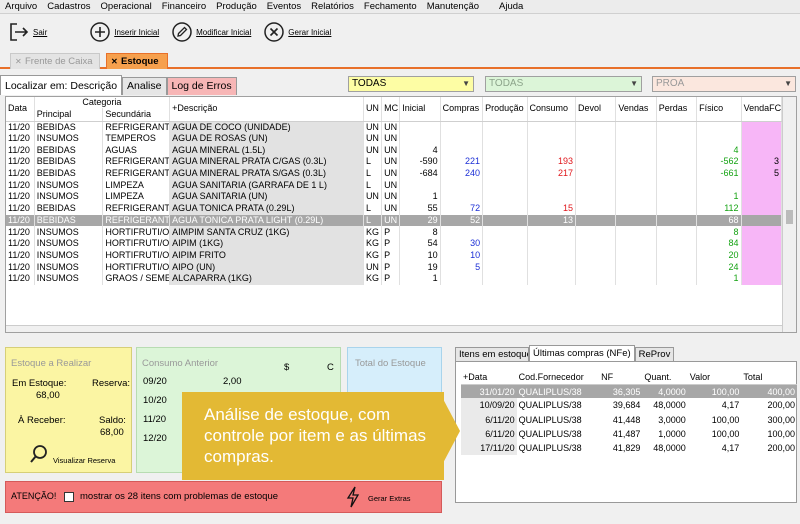 The width and height of the screenshot is (800, 524). I want to click on col-secundaria: Secundária, so click(136, 115).